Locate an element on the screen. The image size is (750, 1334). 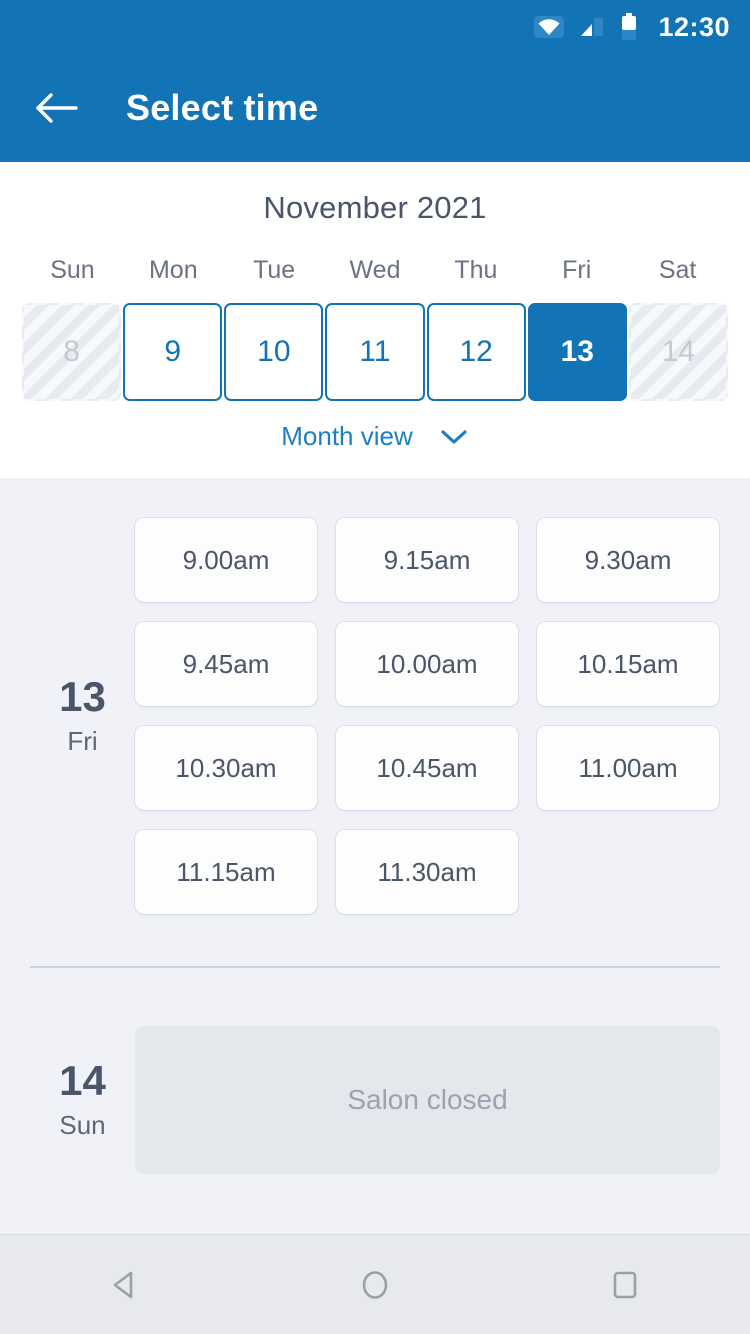
nav-recents-square-icon is located at coordinates (625, 1285).